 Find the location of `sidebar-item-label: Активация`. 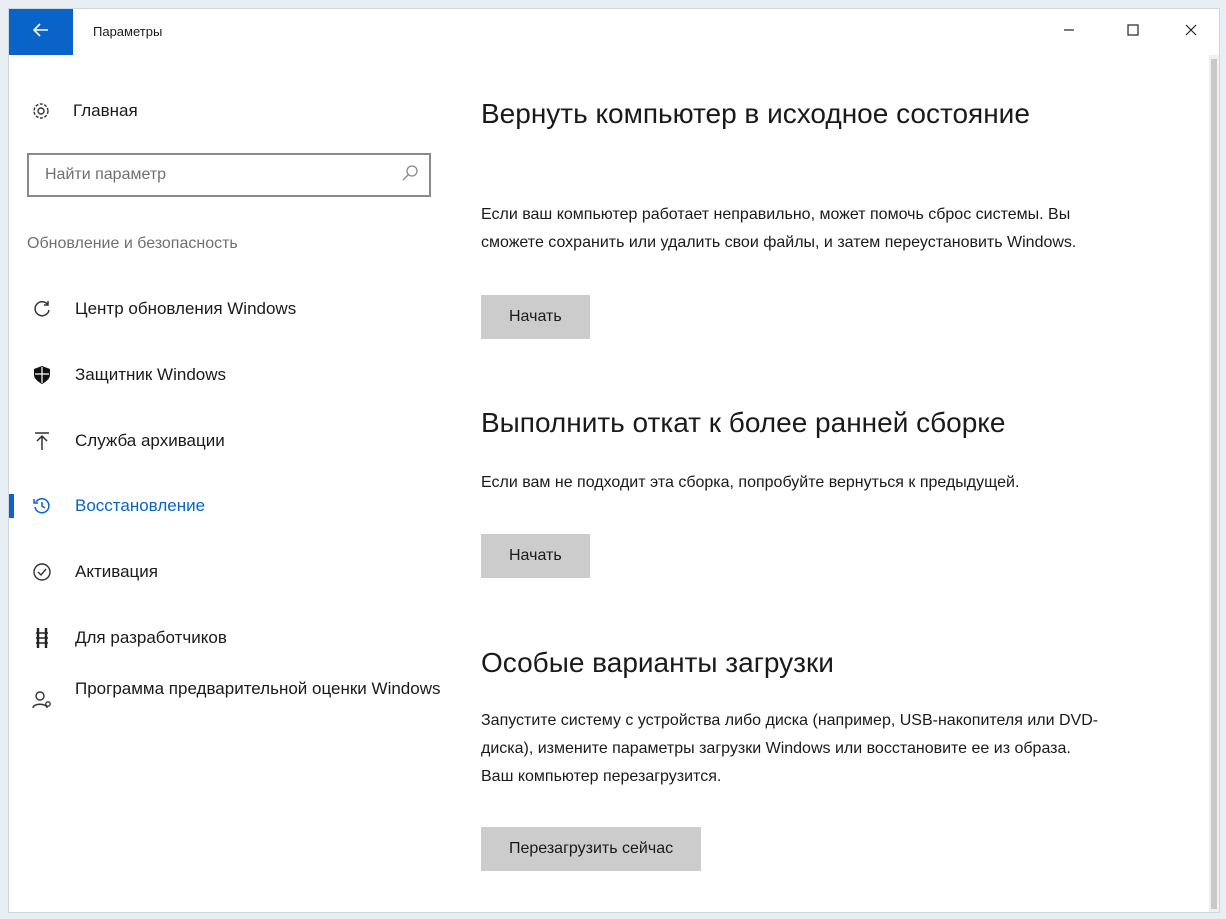

sidebar-item-label: Активация is located at coordinates (116, 571).